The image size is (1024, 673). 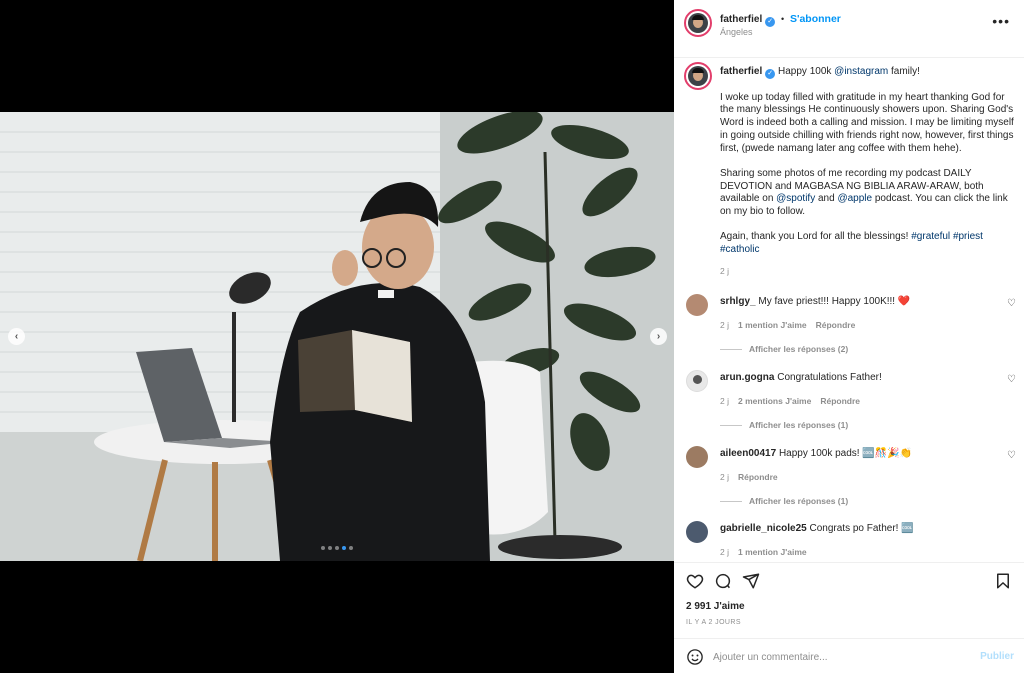 I want to click on share-button, so click(x=751, y=581).